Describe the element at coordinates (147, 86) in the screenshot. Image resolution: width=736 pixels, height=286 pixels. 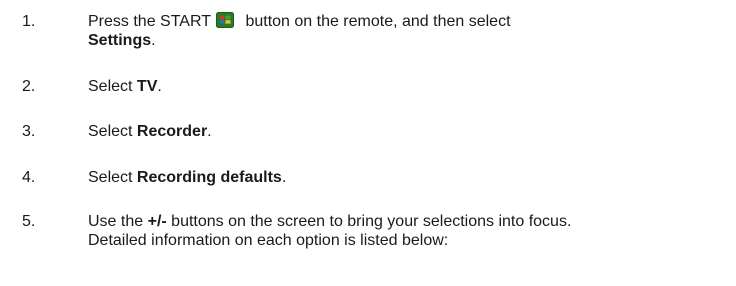
I see `tv-label: TV` at that location.